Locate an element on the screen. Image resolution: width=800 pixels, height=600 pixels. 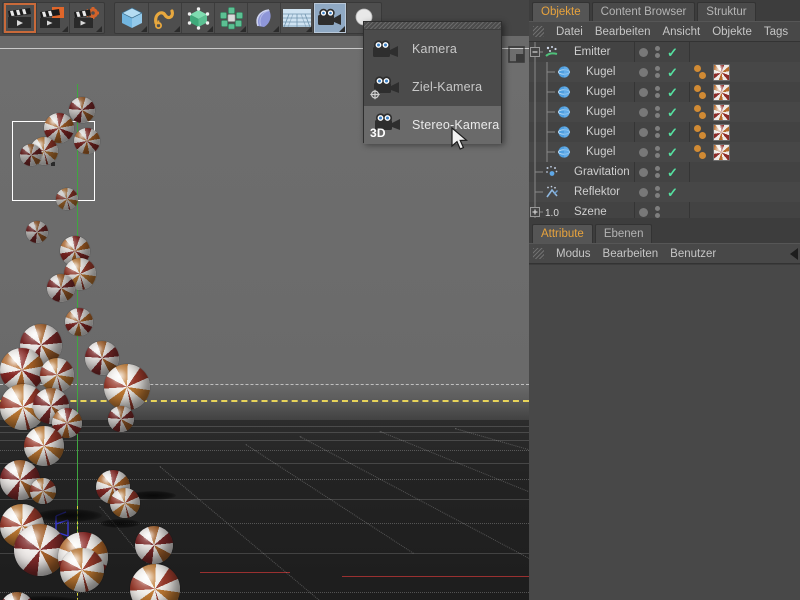
tab-objekte: Objekte is located at coordinates (561, 11).